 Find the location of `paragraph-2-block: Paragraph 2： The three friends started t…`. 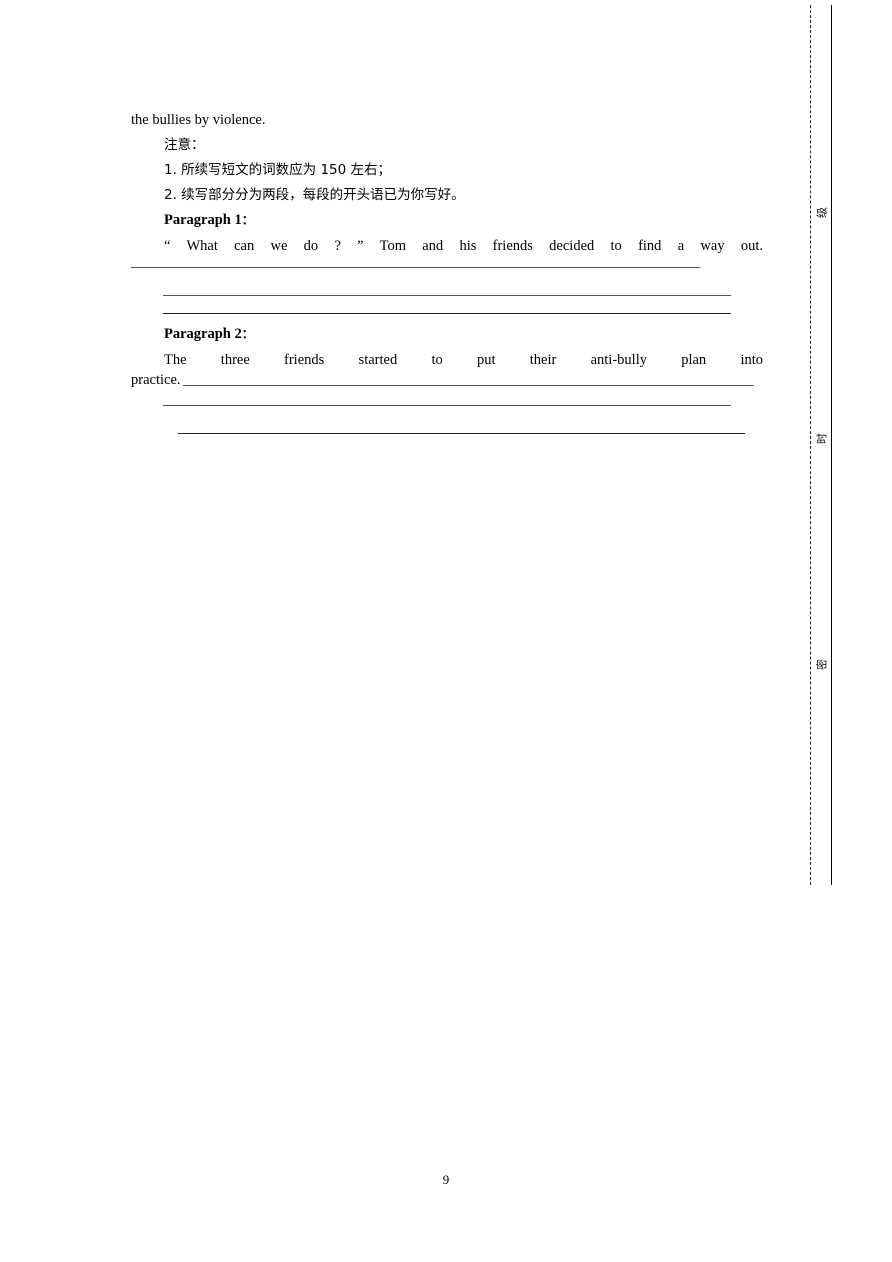

paragraph-2-block: Paragraph 2： The three friends started t… is located at coordinates (447, 347).